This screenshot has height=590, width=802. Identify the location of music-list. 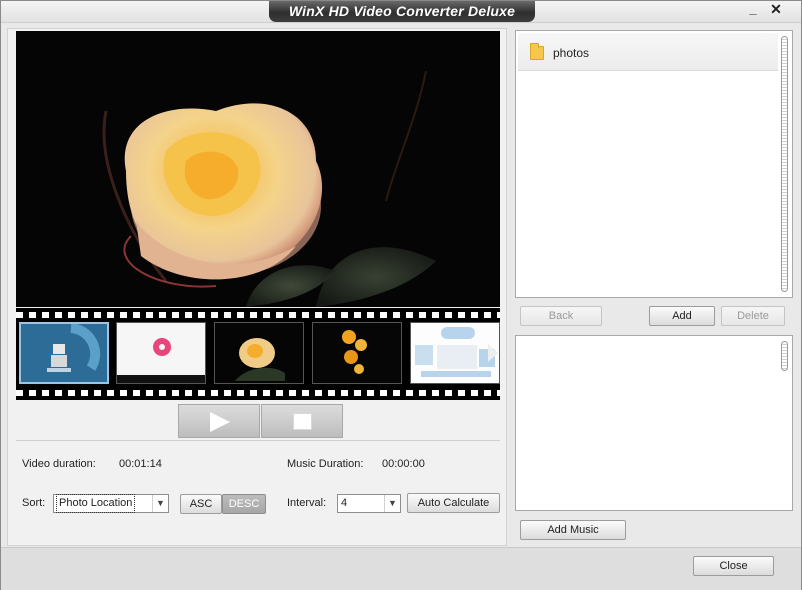
(654, 423).